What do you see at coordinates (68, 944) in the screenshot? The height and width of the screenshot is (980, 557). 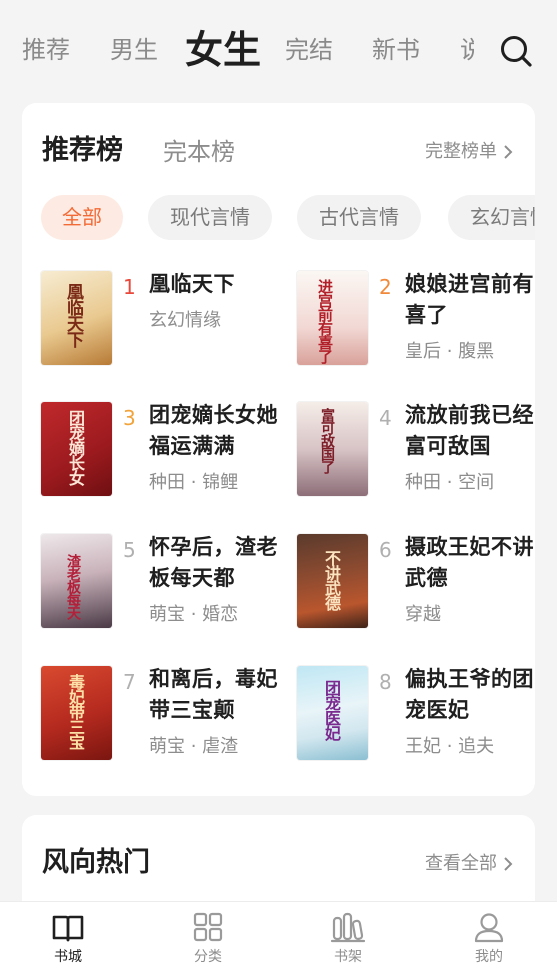 I see `nav-bookstore: 书城` at bounding box center [68, 944].